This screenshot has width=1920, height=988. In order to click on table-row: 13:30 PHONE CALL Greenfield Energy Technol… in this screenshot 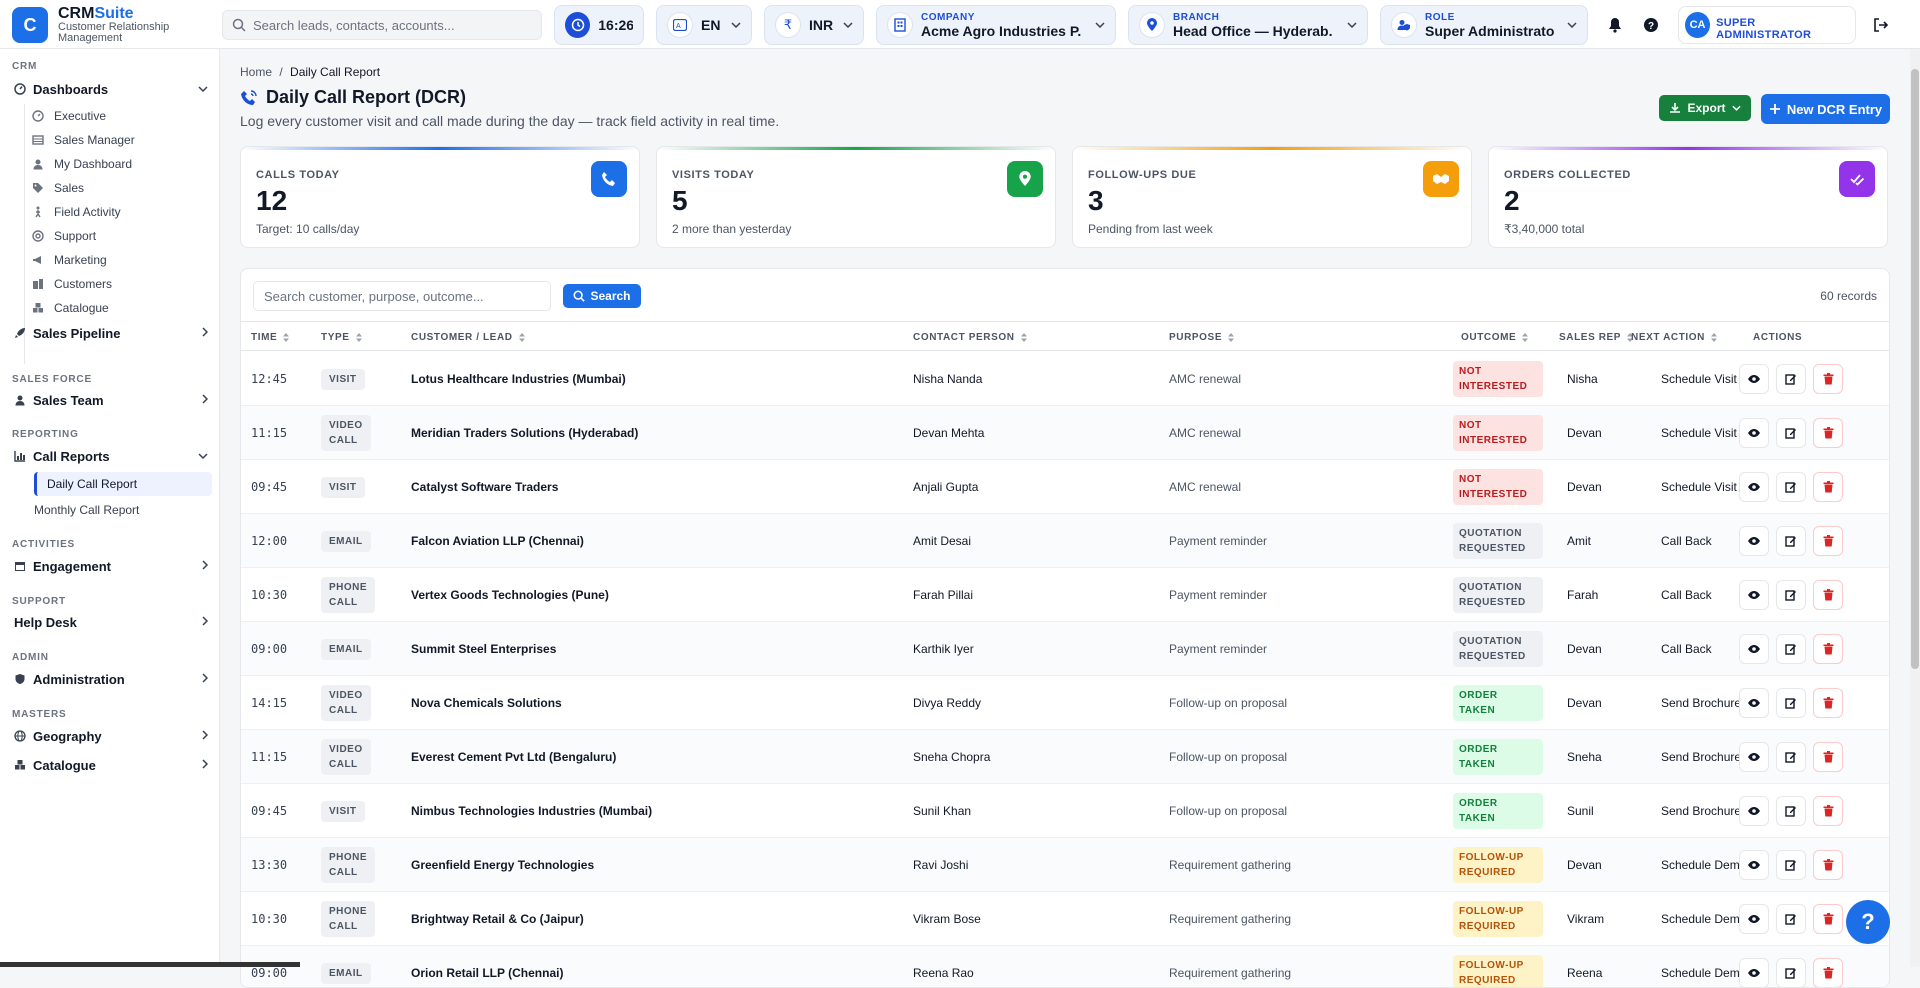, I will do `click(1065, 865)`.